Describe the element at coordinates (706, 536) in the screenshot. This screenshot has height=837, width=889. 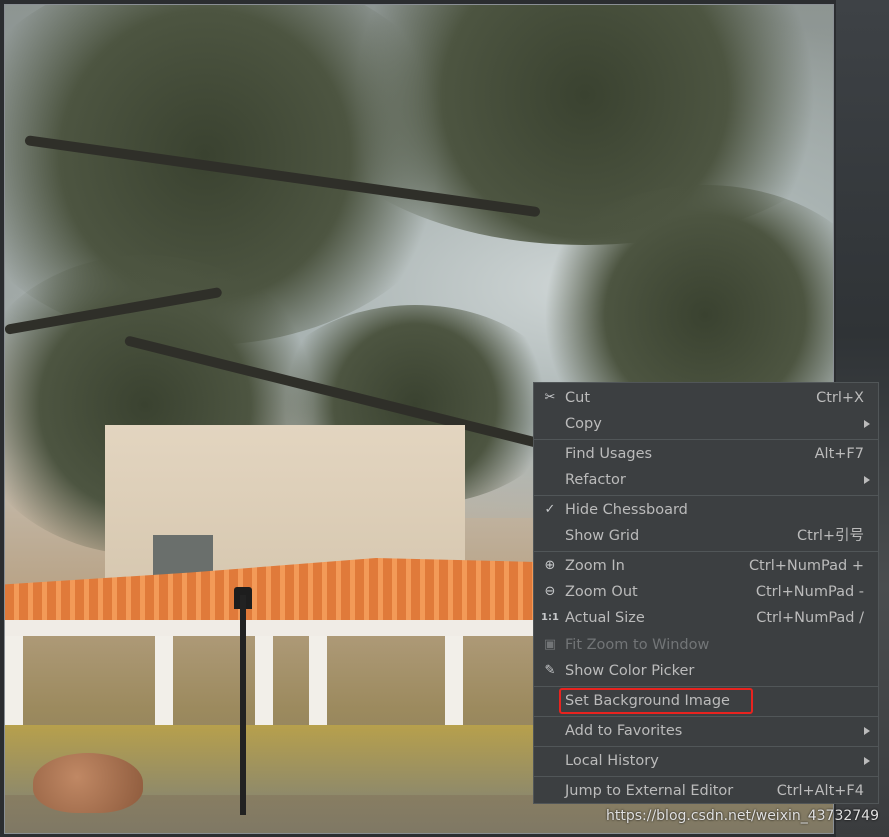
I see `menu-item-show-grid: Show Grid Ctrl+引号` at that location.